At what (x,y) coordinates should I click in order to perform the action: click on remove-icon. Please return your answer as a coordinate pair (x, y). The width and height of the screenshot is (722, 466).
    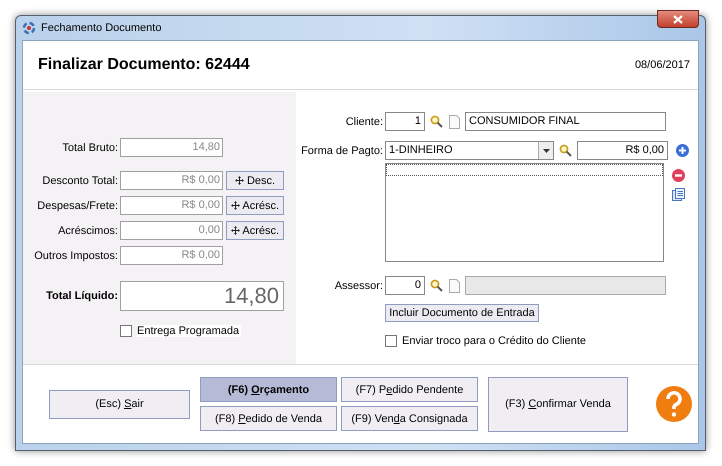
    Looking at the image, I should click on (678, 175).